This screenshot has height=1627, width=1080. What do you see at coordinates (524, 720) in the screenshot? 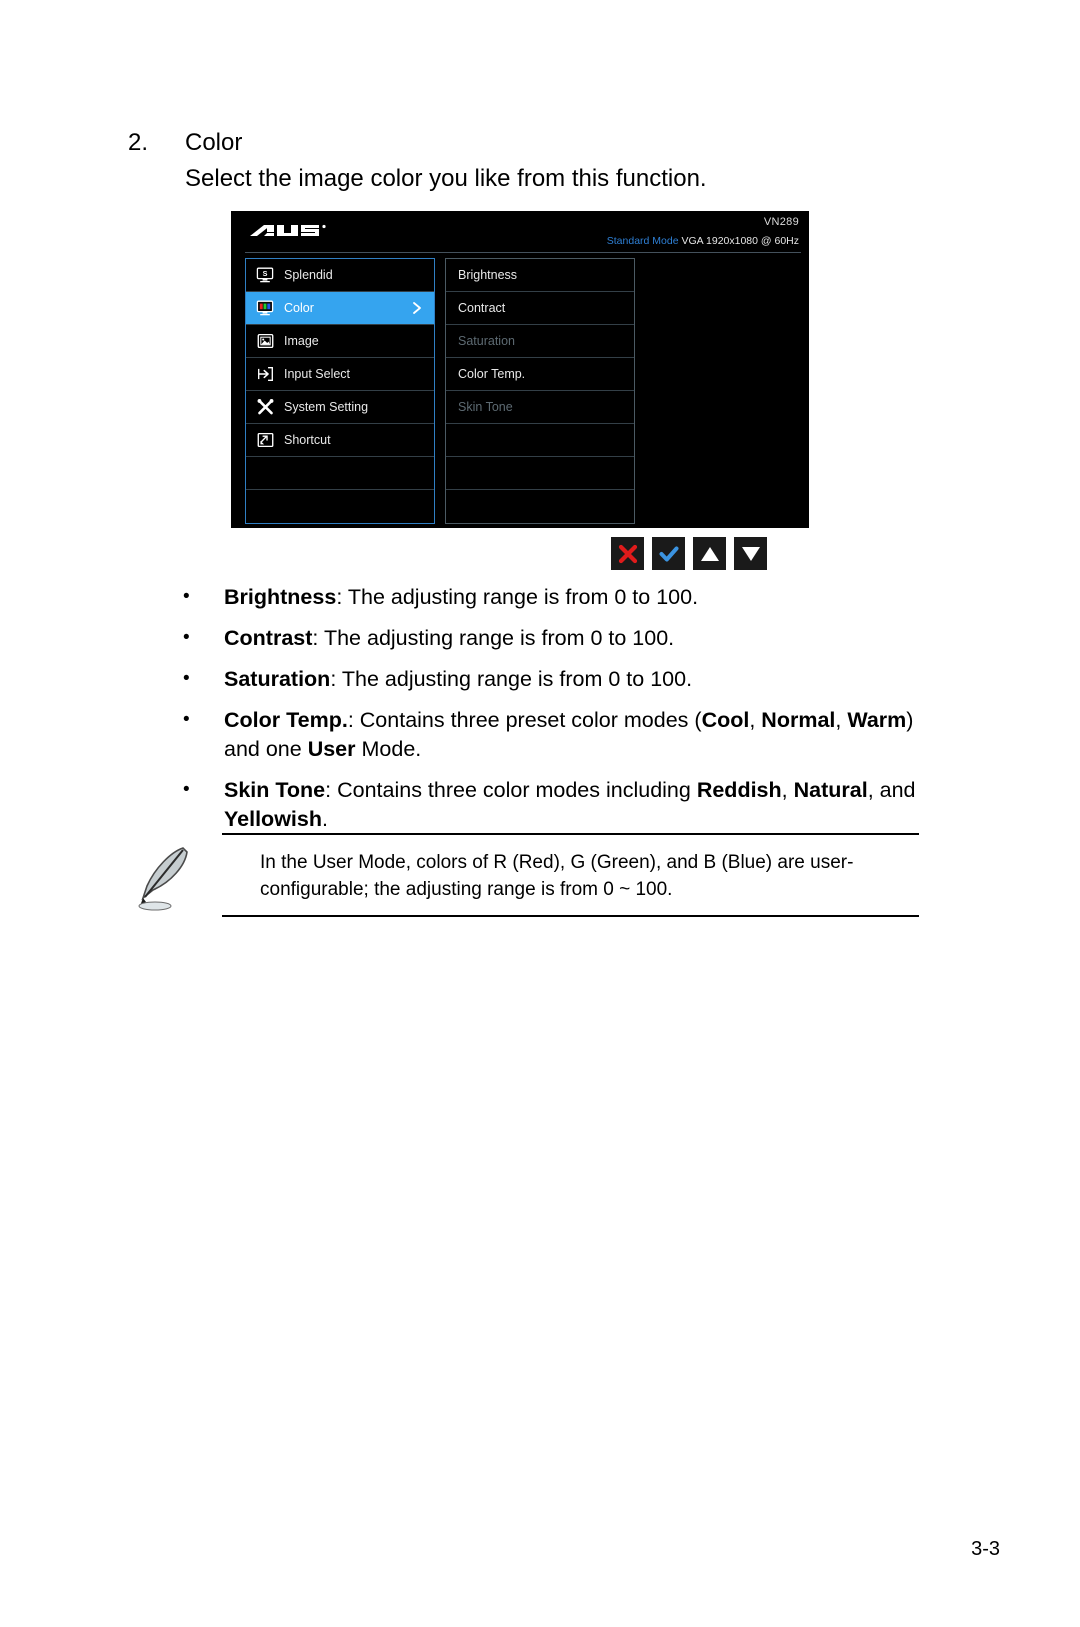
I see `bullet-text: : Contains three preset color modes (` at bounding box center [524, 720].